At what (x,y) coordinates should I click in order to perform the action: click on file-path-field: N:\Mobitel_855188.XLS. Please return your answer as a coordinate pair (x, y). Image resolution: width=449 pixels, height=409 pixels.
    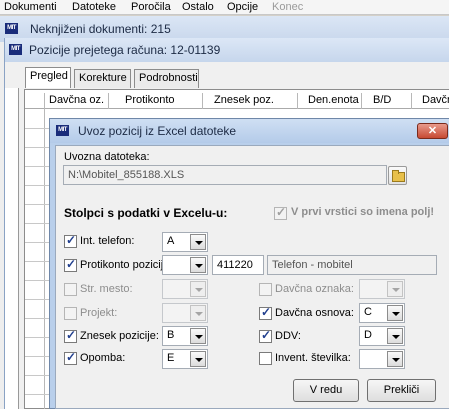
    Looking at the image, I should click on (225, 175).